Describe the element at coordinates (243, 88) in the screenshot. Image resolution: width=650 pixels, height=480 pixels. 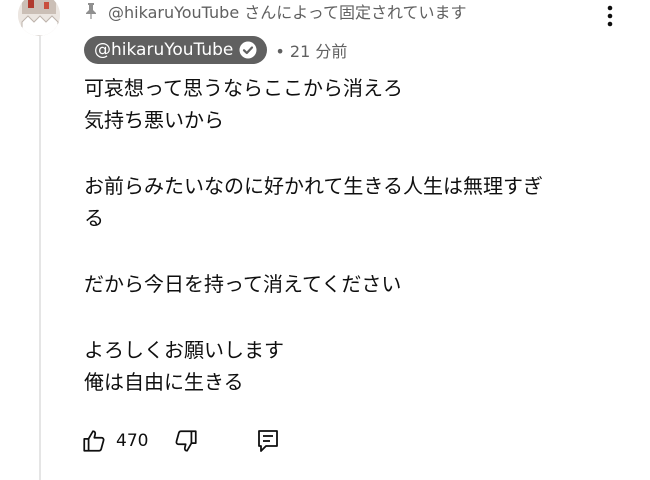
I see `comment-line: 可哀想って思うならここから消えろ` at that location.